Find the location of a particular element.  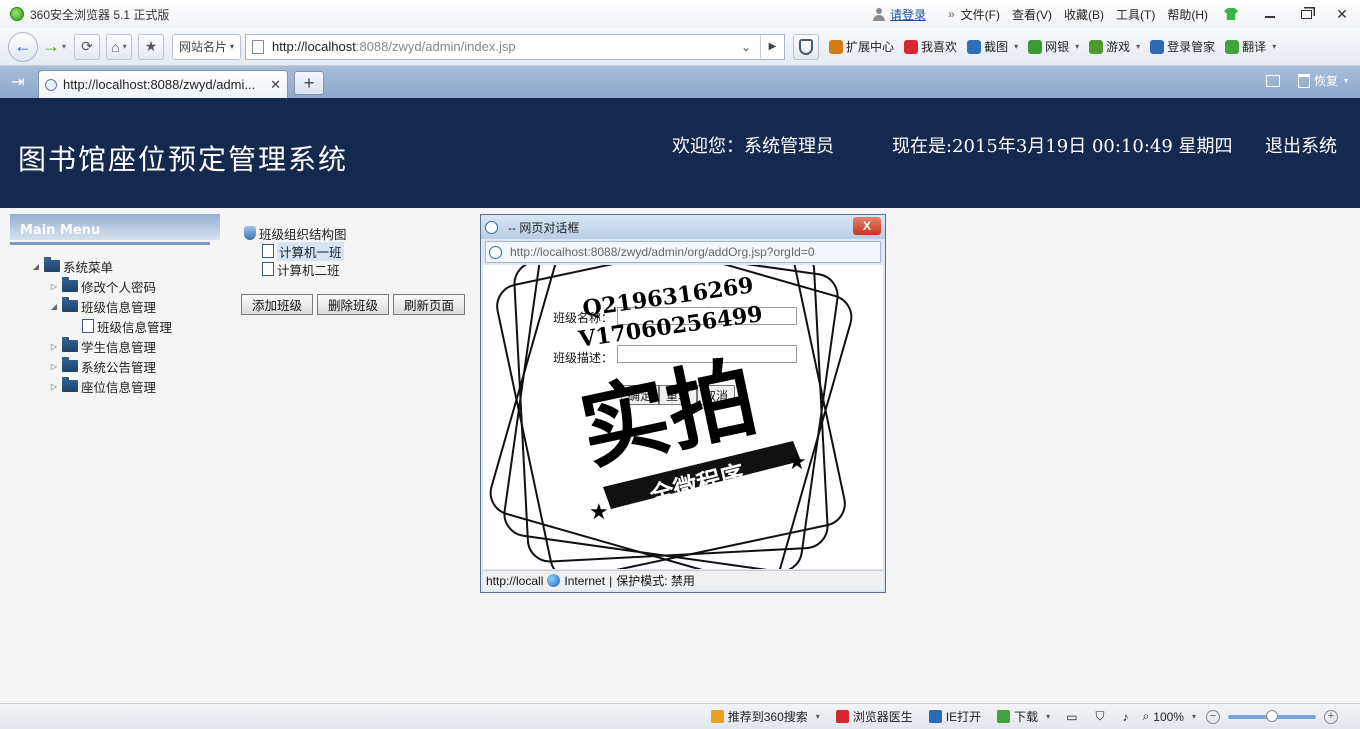

skin-shirt-icon is located at coordinates (1231, 14).